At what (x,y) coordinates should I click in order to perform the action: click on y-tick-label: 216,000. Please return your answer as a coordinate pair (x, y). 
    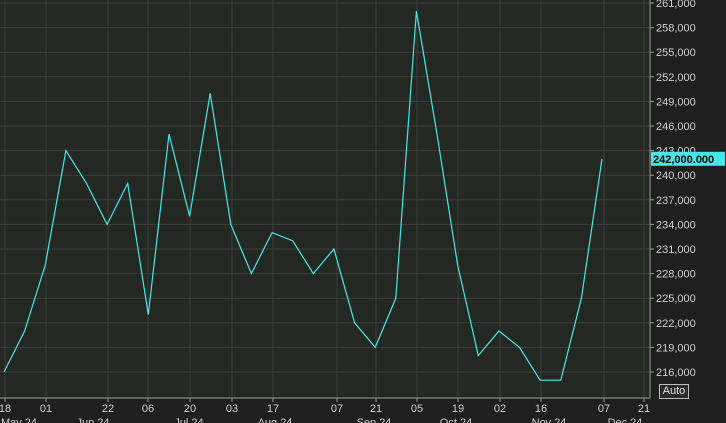
    Looking at the image, I should click on (676, 373).